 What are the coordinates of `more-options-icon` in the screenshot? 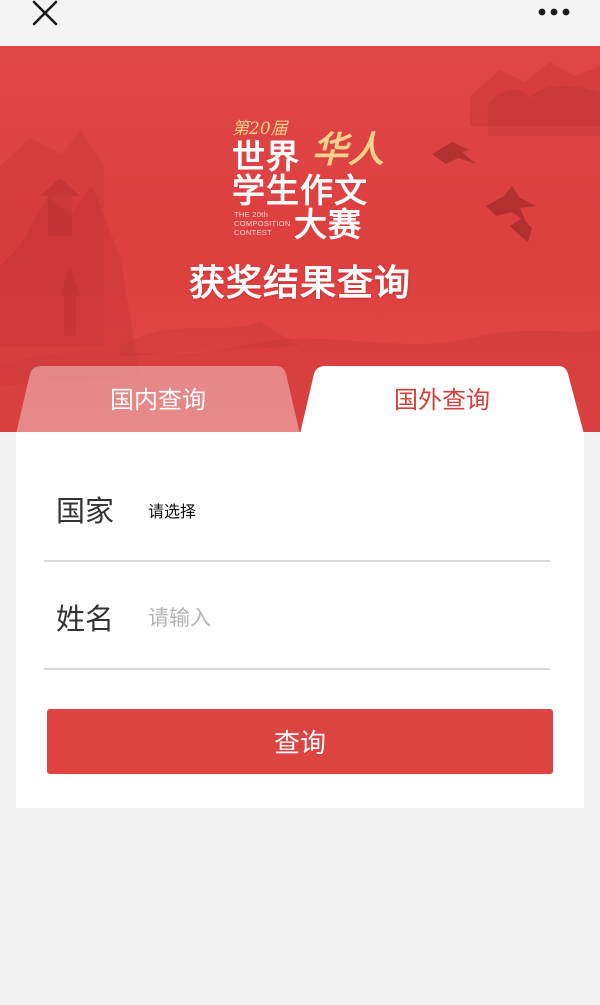 It's located at (554, 12).